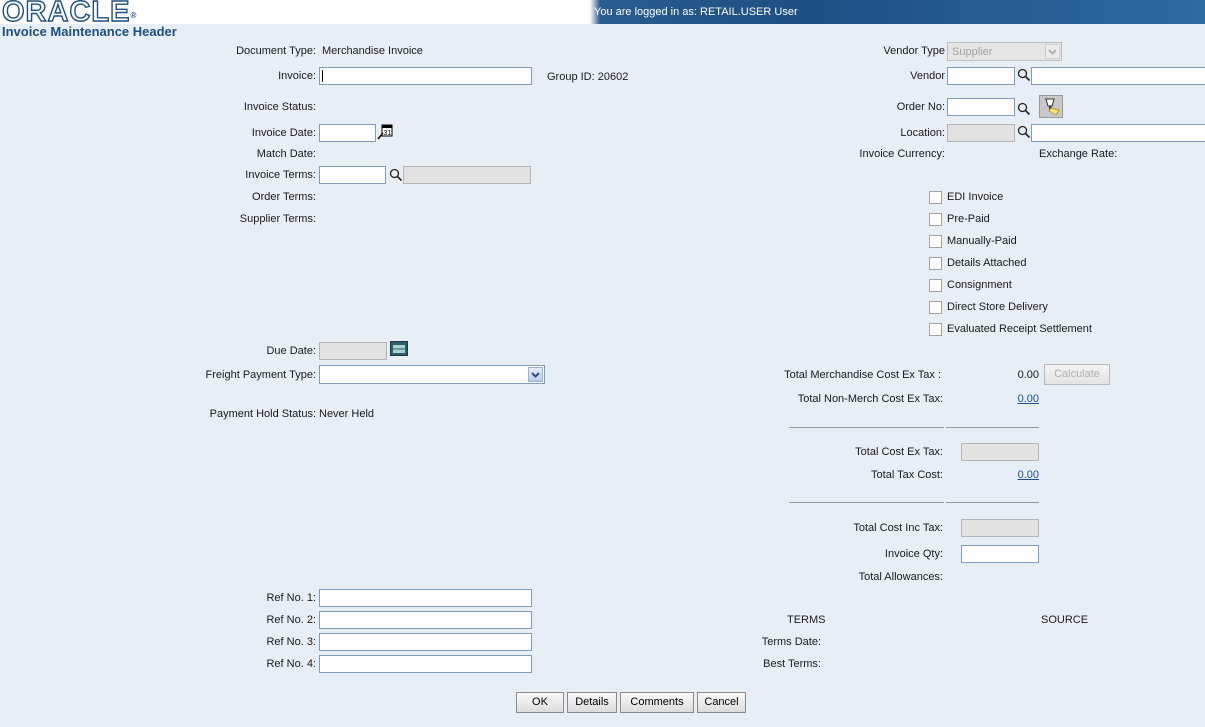  I want to click on invoice-currency-label: Invoice Currency:, so click(902, 154).